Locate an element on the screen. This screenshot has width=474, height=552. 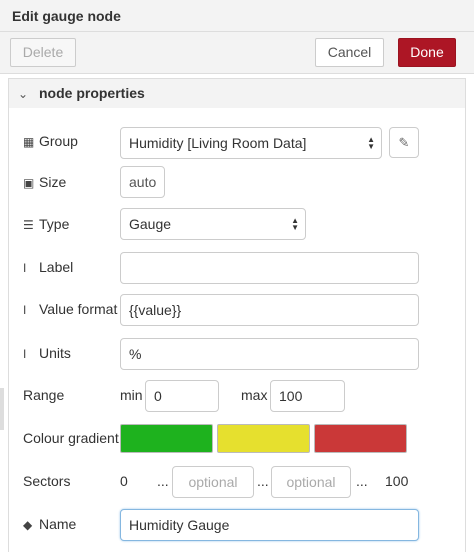
group-select-value: Humidity [Living Room Data] is located at coordinates (218, 143).